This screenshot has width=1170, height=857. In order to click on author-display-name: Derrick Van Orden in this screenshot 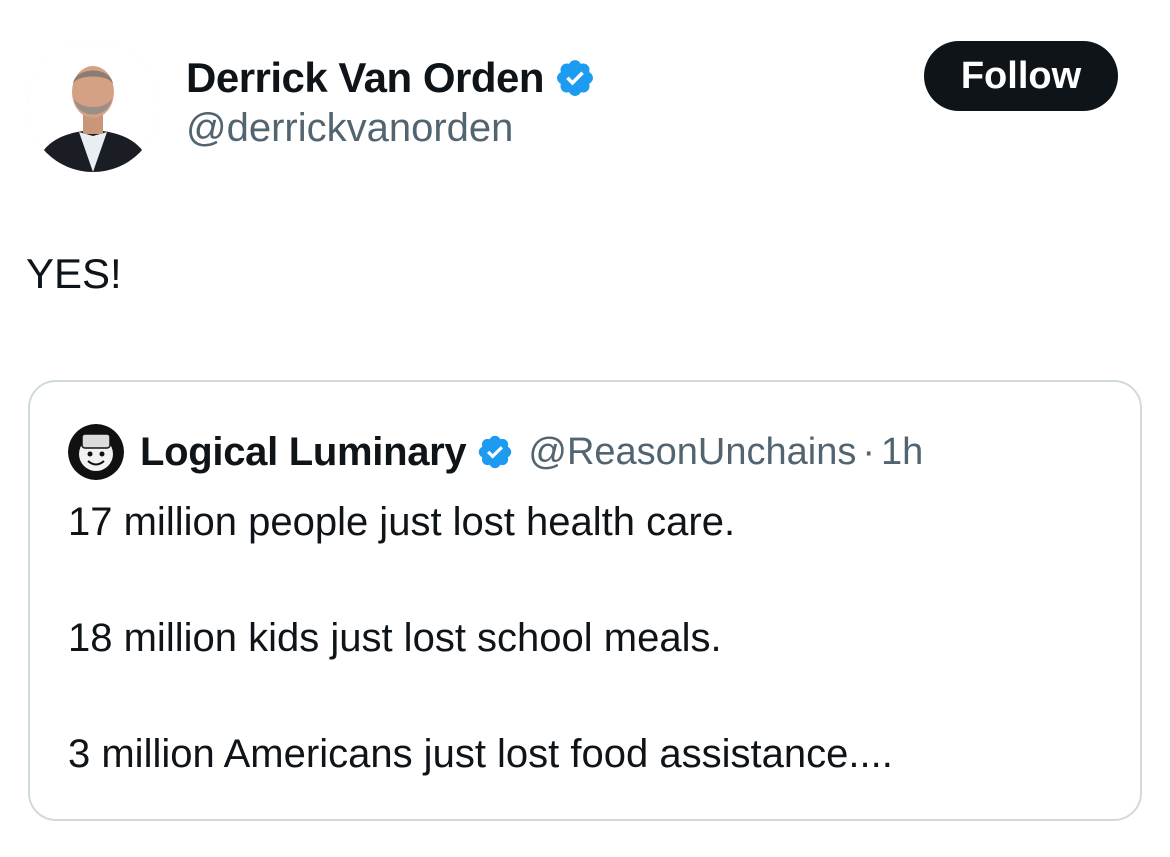, I will do `click(365, 78)`.